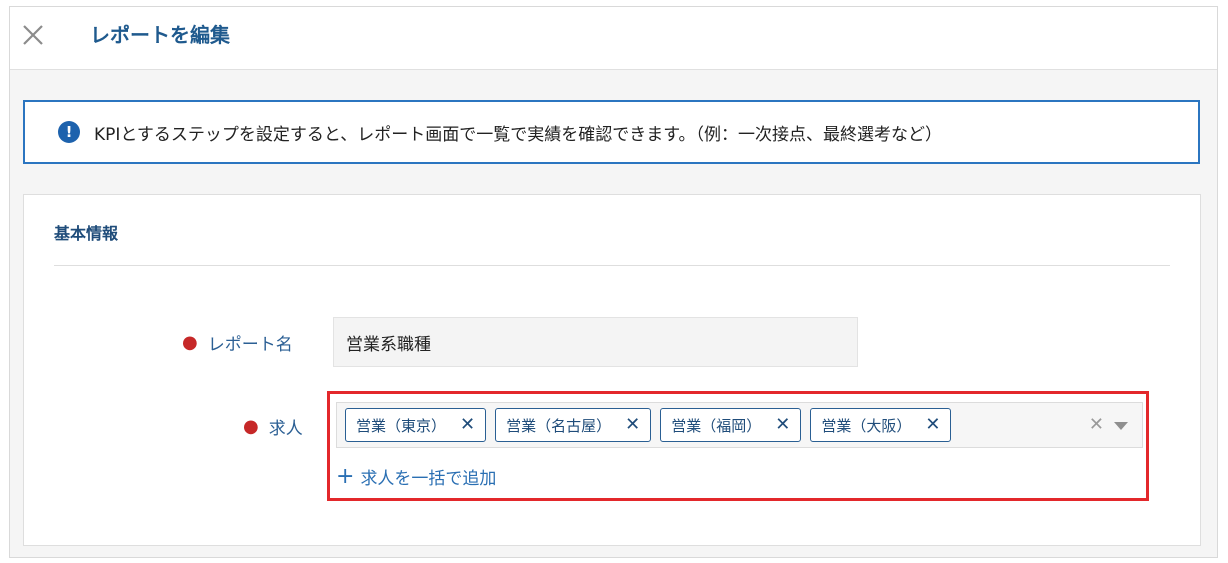 This screenshot has height=563, width=1228. I want to click on job-tag: 営業（名古屋） ✕, so click(573, 425).